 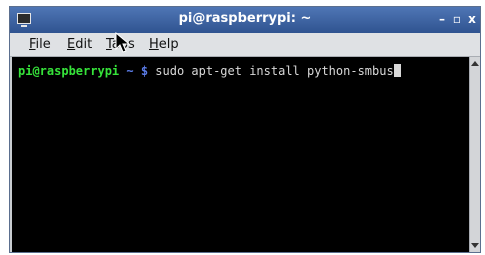 What do you see at coordinates (457, 19) in the screenshot?
I see `maximize-button: ▫` at bounding box center [457, 19].